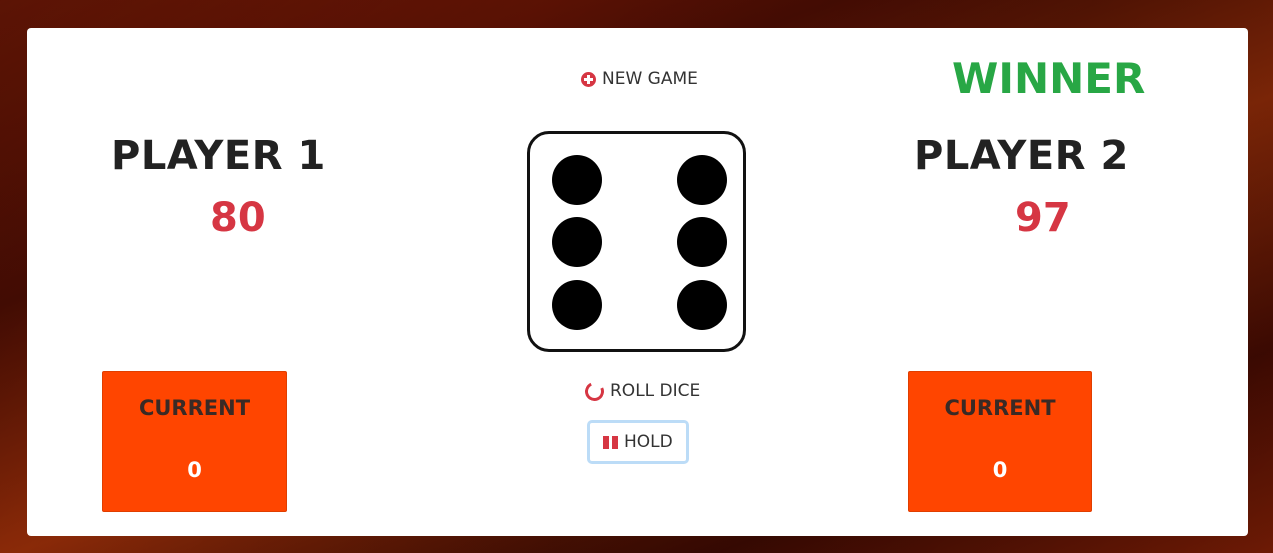  What do you see at coordinates (594, 391) in the screenshot?
I see `spinner-icon` at bounding box center [594, 391].